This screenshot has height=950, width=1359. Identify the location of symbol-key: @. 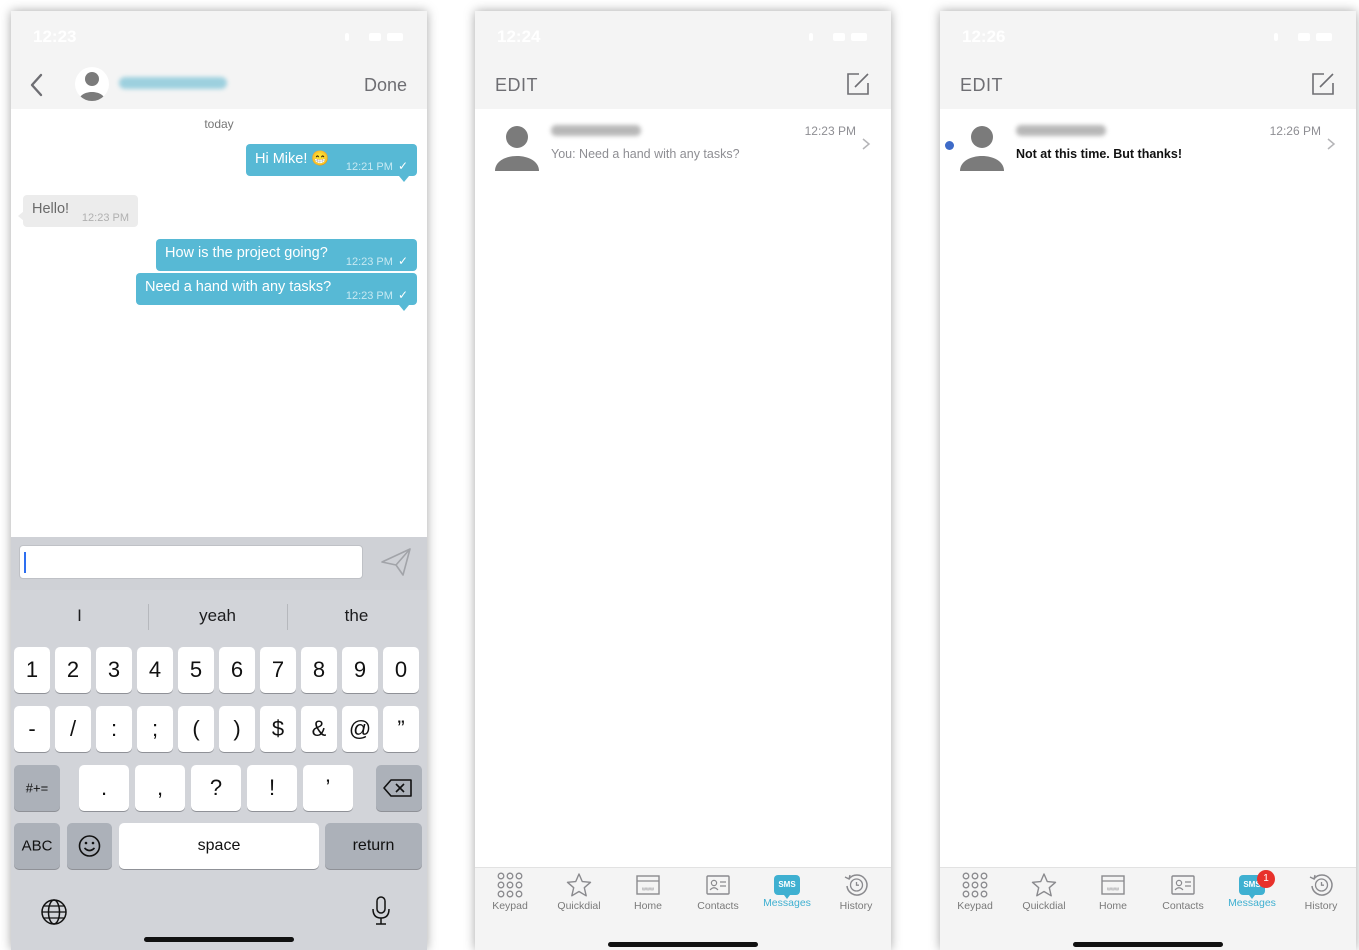
(360, 729).